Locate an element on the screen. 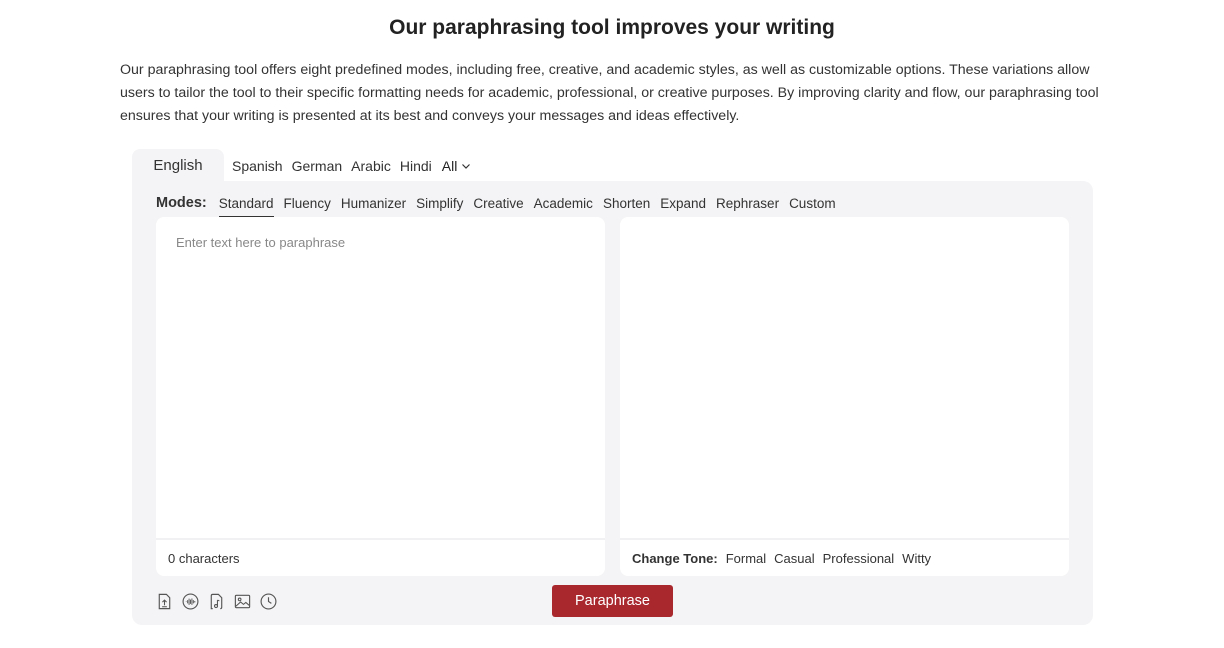 This screenshot has height=648, width=1224. input-footer: 0 characters is located at coordinates (380, 557).